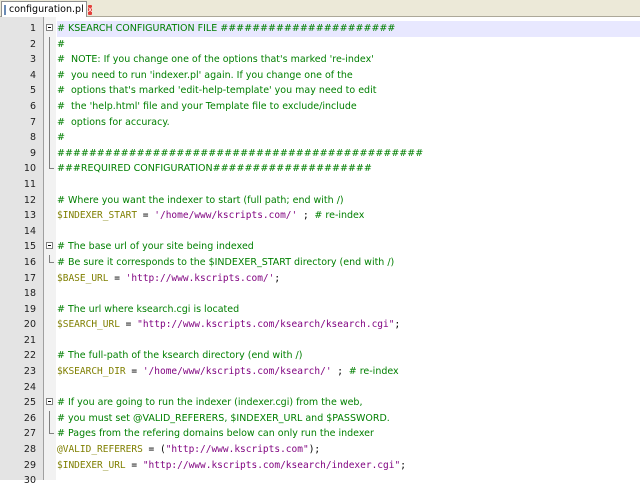 The height and width of the screenshot is (489, 640). Describe the element at coordinates (32, 60) in the screenshot. I see `line-number: 3` at that location.